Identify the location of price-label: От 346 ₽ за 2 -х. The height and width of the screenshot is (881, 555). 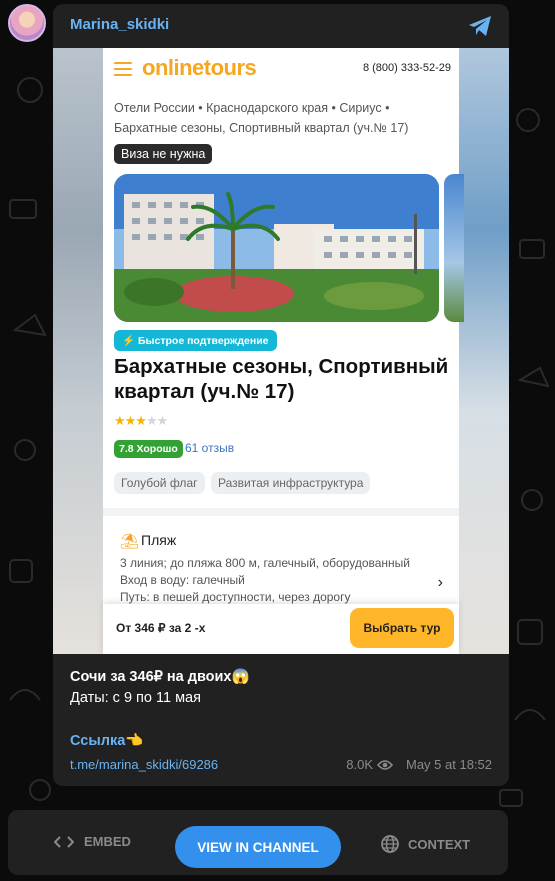
(161, 628).